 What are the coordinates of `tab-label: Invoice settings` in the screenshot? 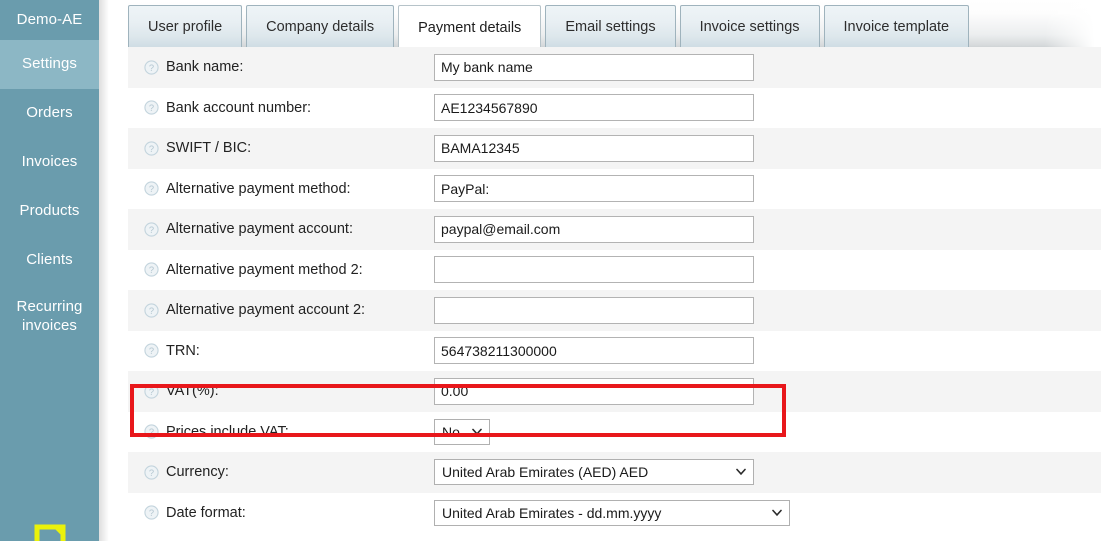 It's located at (749, 26).